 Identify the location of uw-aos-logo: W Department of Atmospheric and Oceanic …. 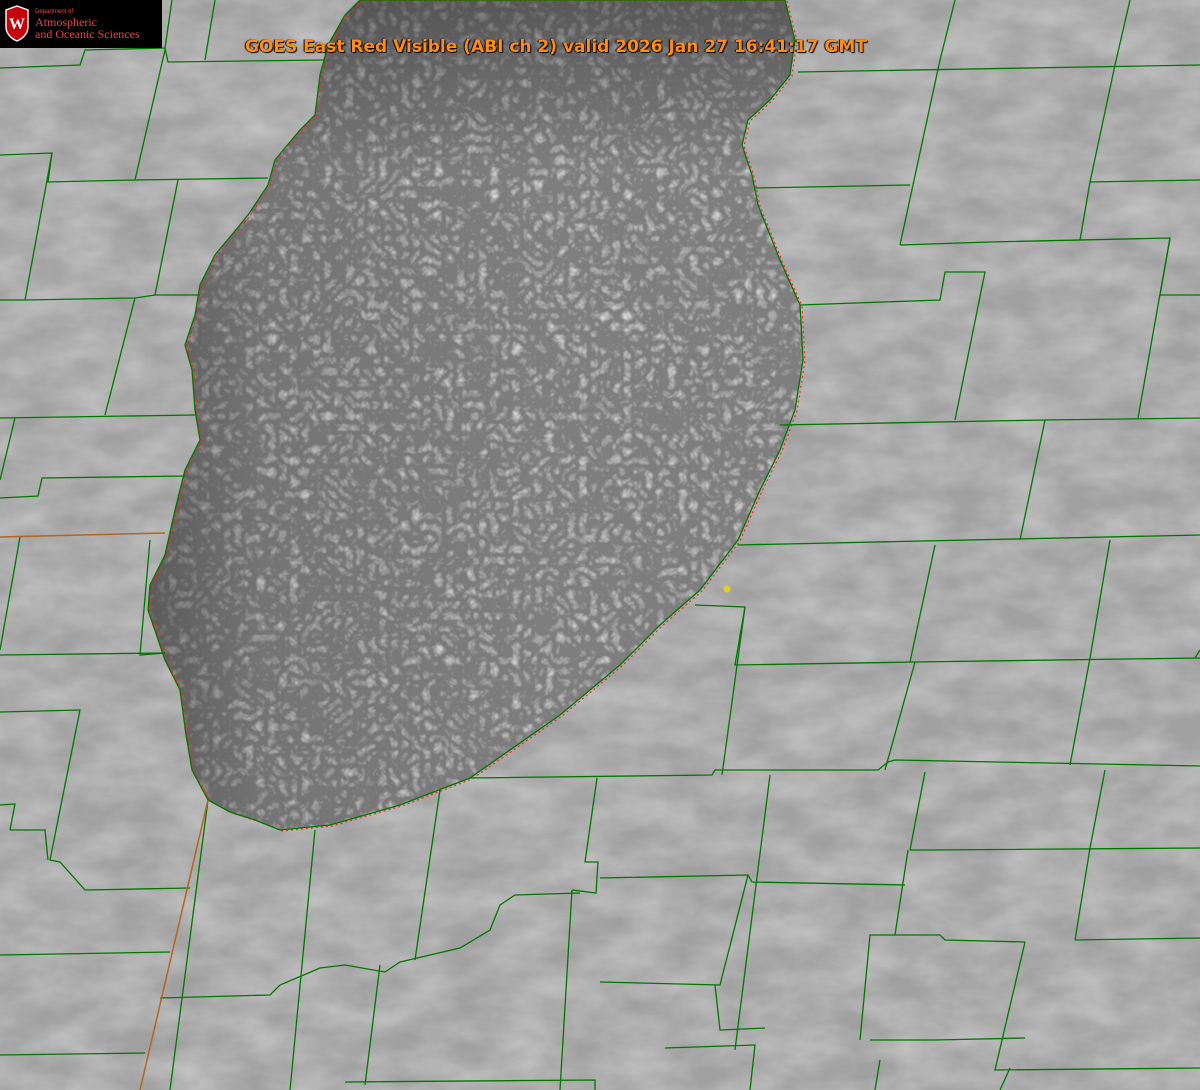
(81, 24).